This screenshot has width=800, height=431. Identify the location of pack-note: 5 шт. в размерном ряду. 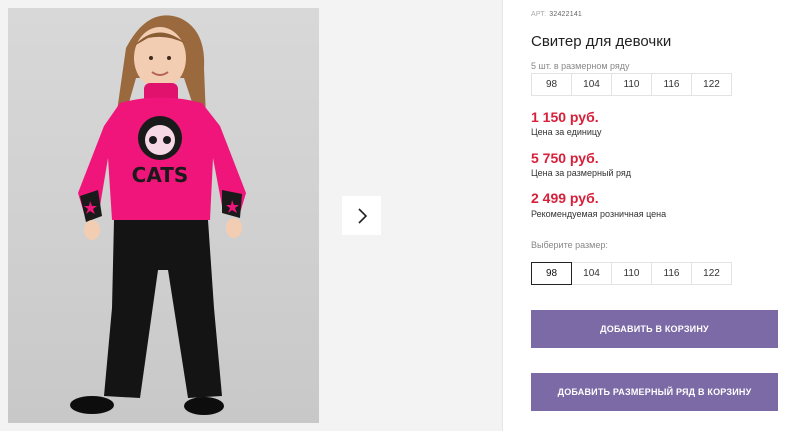
(580, 66).